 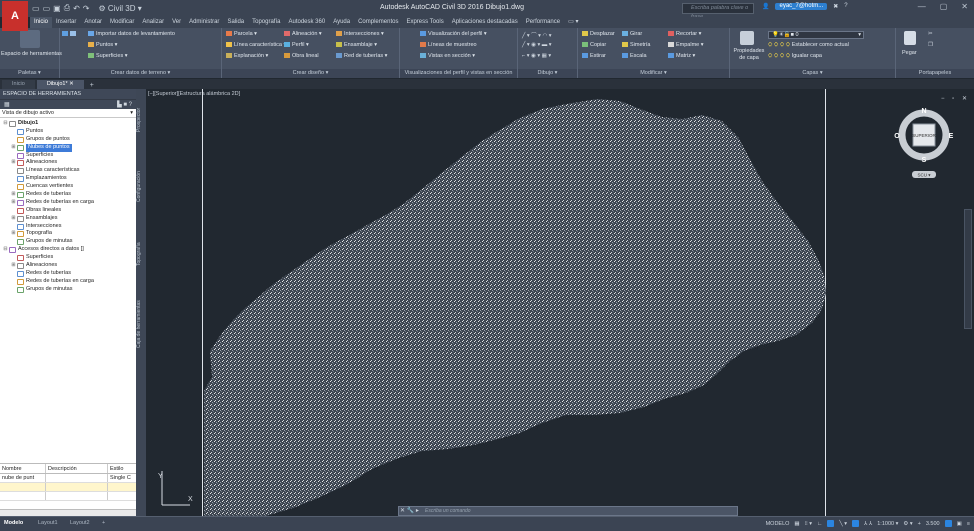 I want to click on surfaces-button: Superficies ▾, so click(x=108, y=56).